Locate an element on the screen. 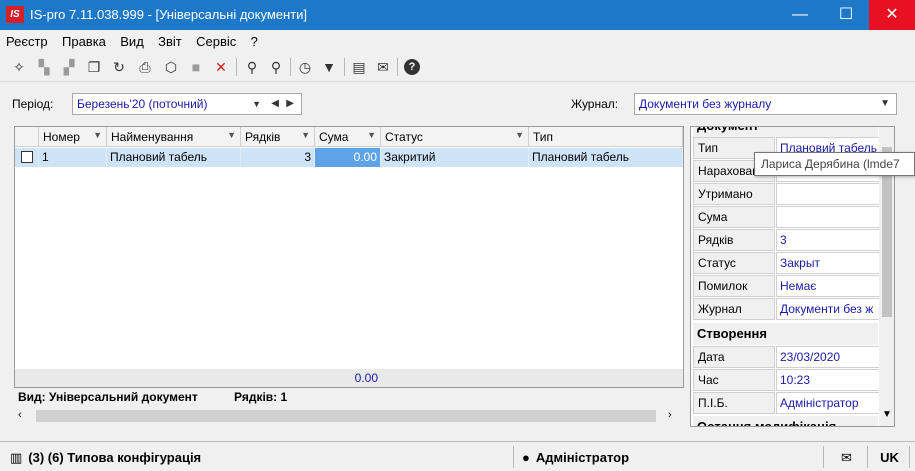 This screenshot has height=471, width=915. period-select: Березень'20 (поточний) ▼ ◀ ▶ is located at coordinates (187, 104).